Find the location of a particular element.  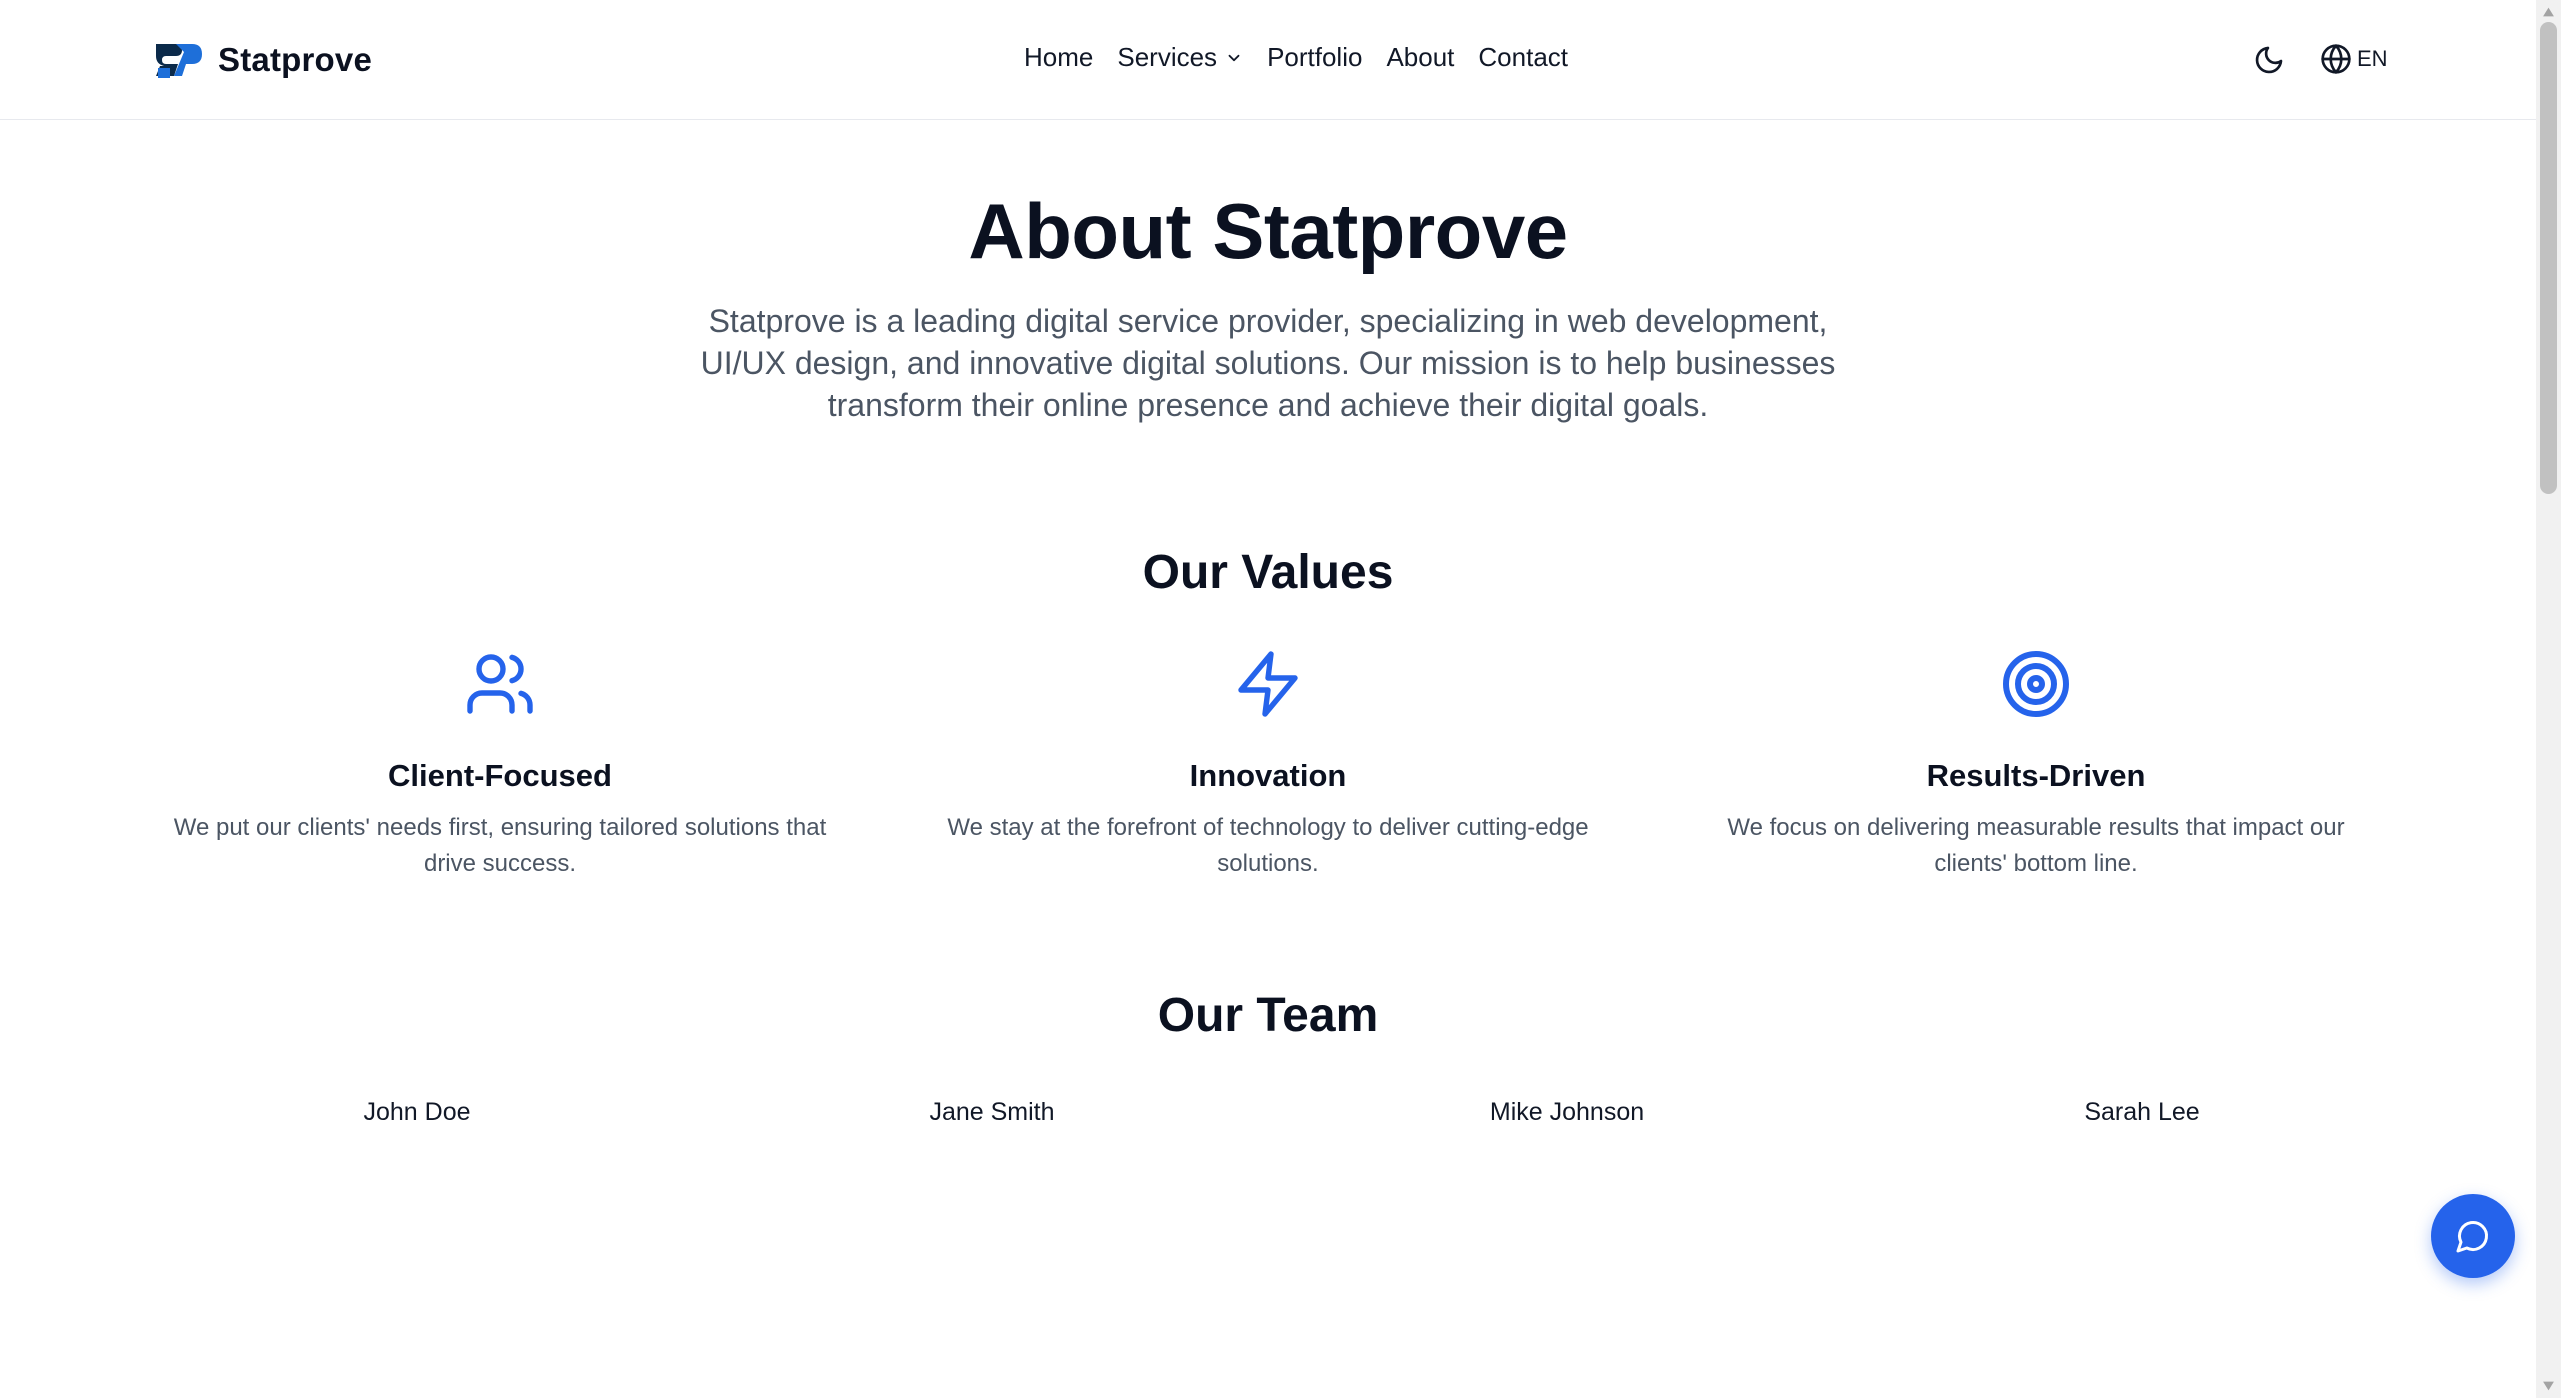

globe-icon is located at coordinates (2336, 59).